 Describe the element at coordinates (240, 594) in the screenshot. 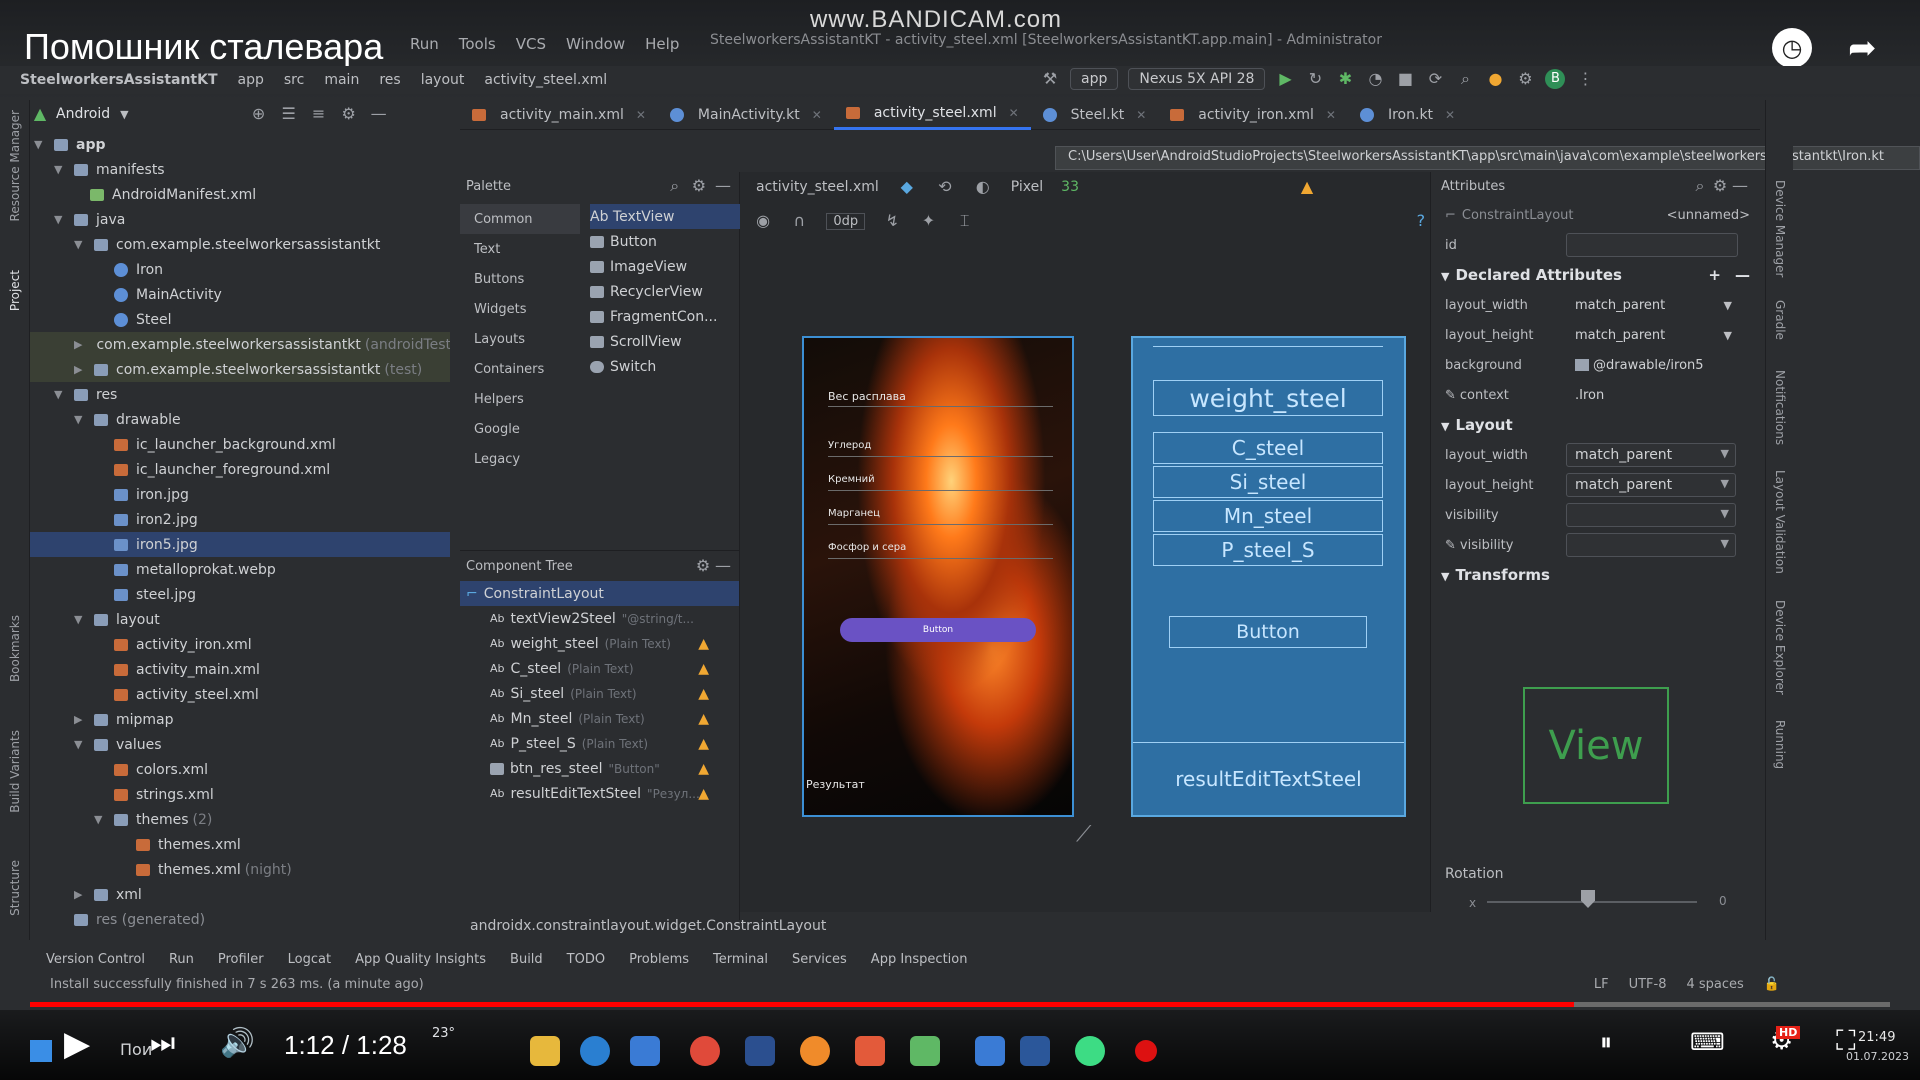

I see `tree-node-file: steel.jpg` at that location.